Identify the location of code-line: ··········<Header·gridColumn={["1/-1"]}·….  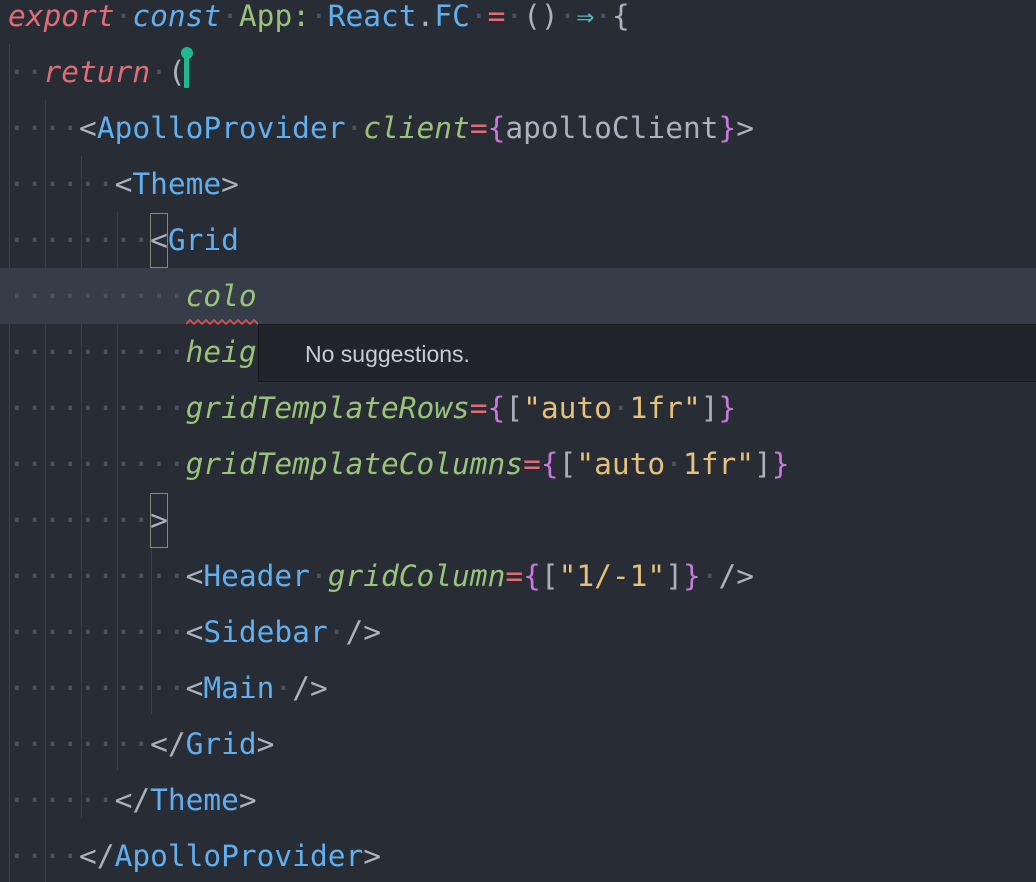
(518, 576).